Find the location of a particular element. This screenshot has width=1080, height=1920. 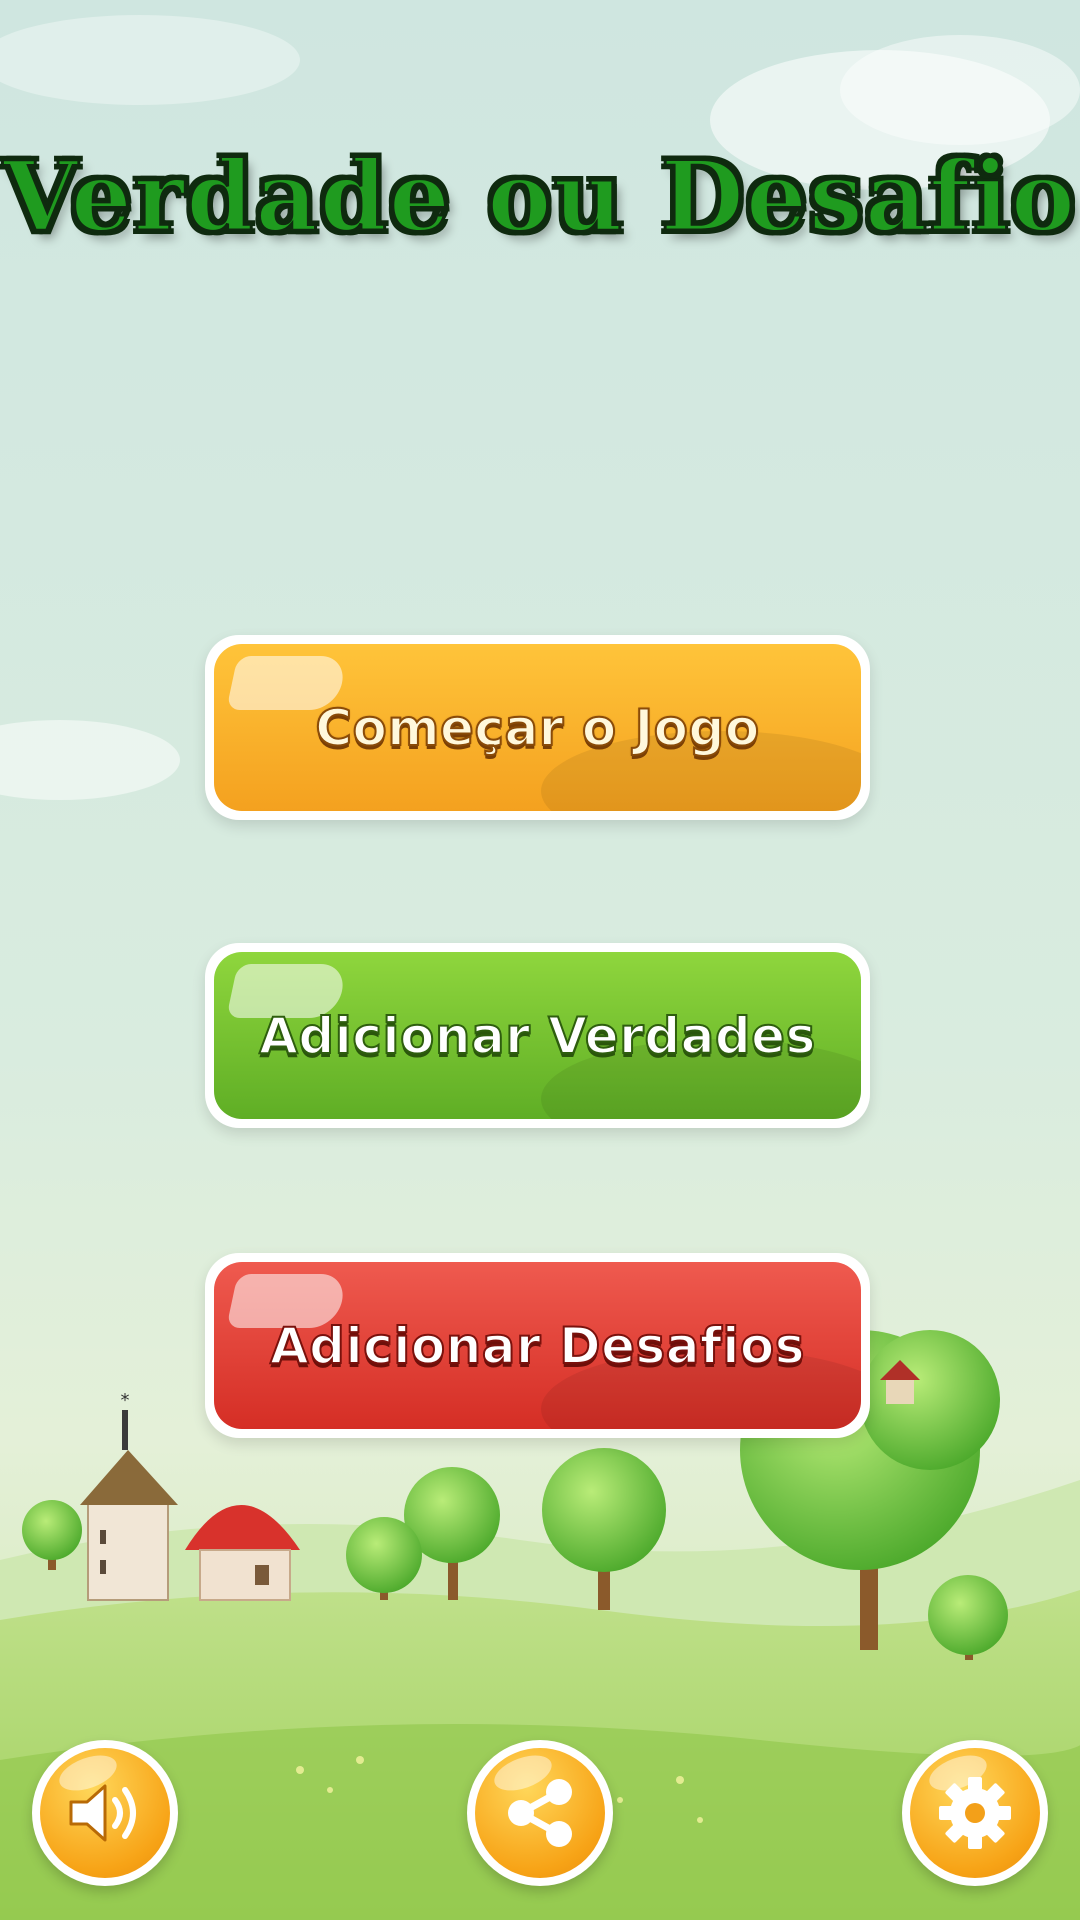

share-button-face is located at coordinates (540, 1813).